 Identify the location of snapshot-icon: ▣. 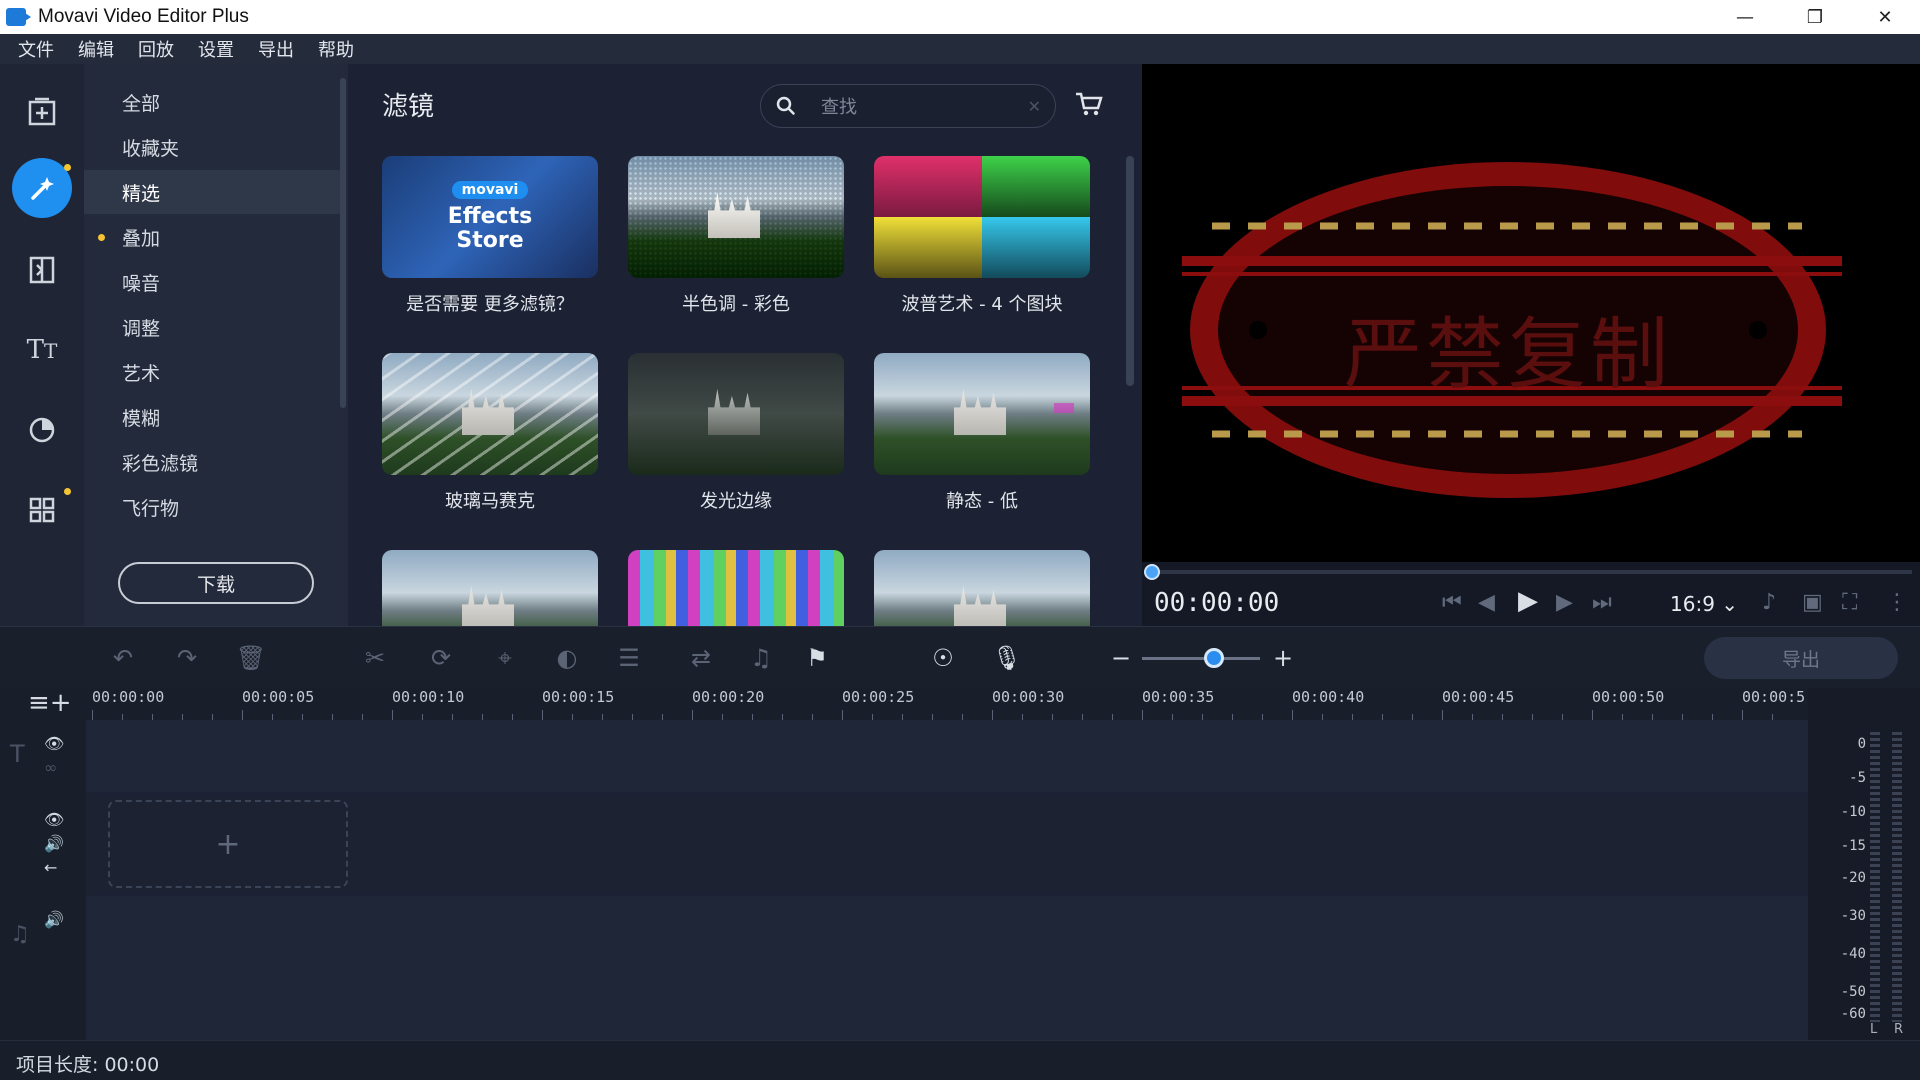
(1812, 602).